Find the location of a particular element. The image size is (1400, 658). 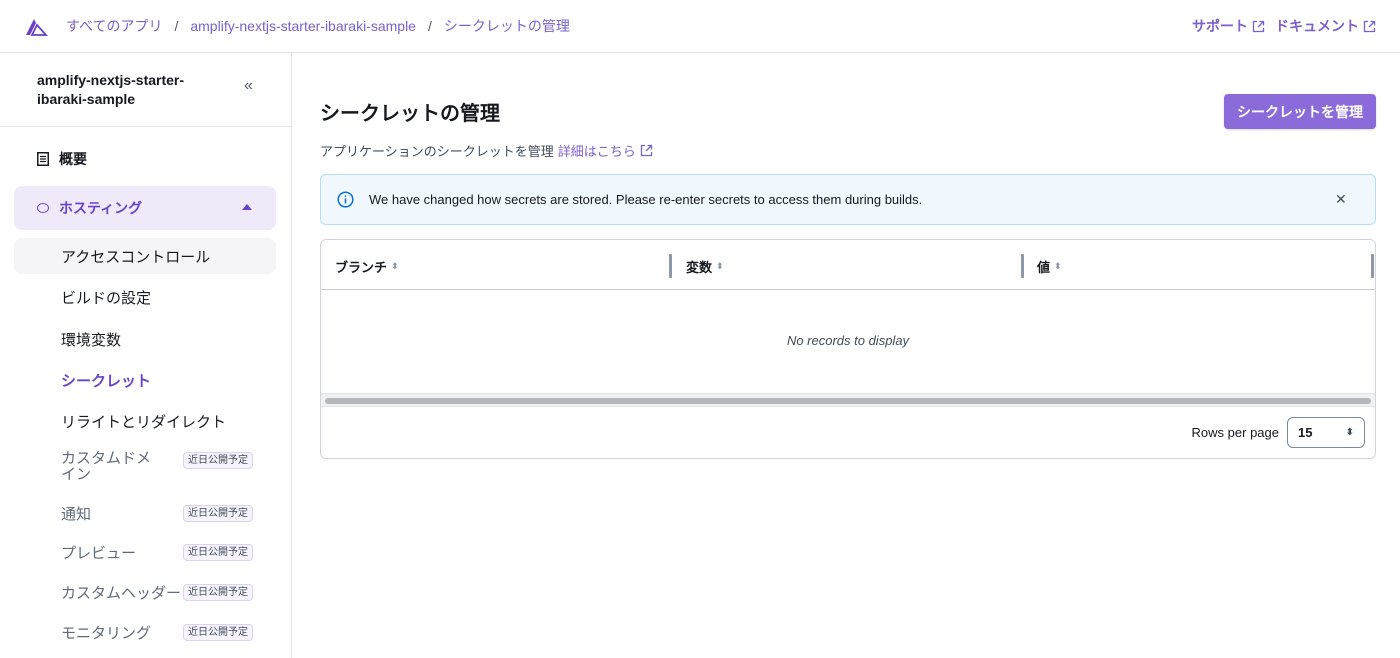

learn-more-label: 詳細はこちら is located at coordinates (596, 151).